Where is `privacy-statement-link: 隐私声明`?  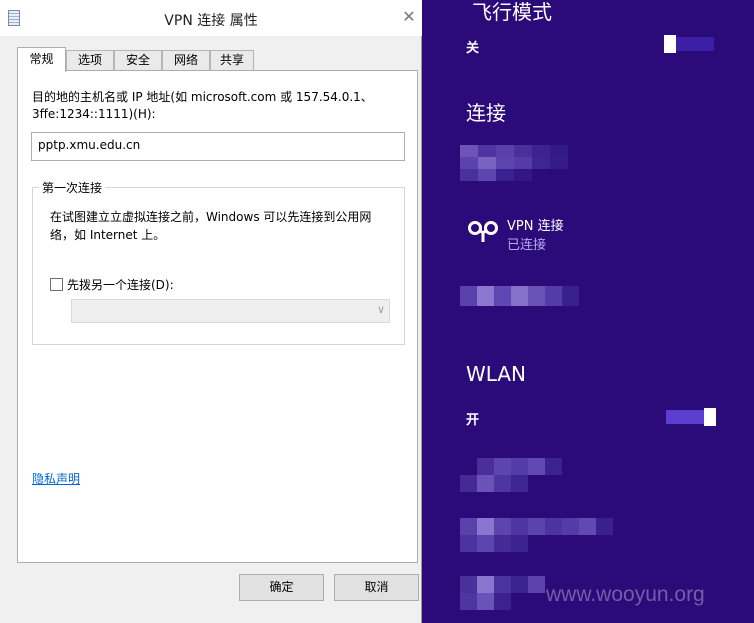 privacy-statement-link: 隐私声明 is located at coordinates (56, 478).